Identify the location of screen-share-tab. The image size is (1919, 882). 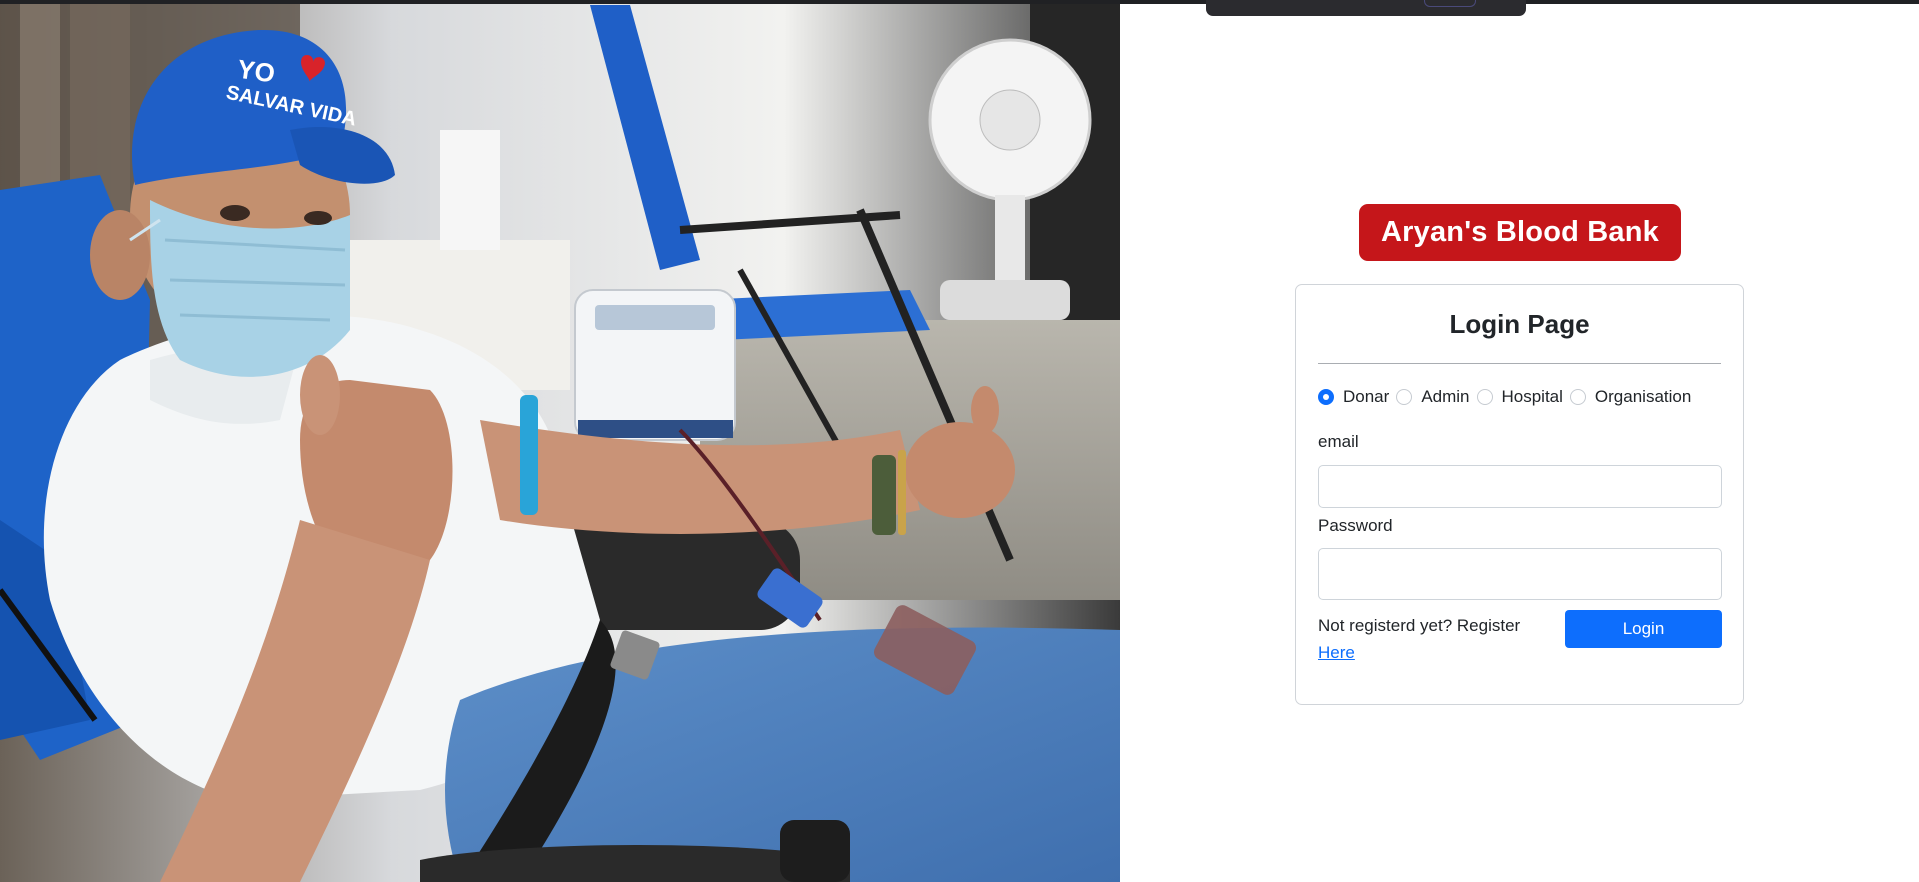
(1366, 8).